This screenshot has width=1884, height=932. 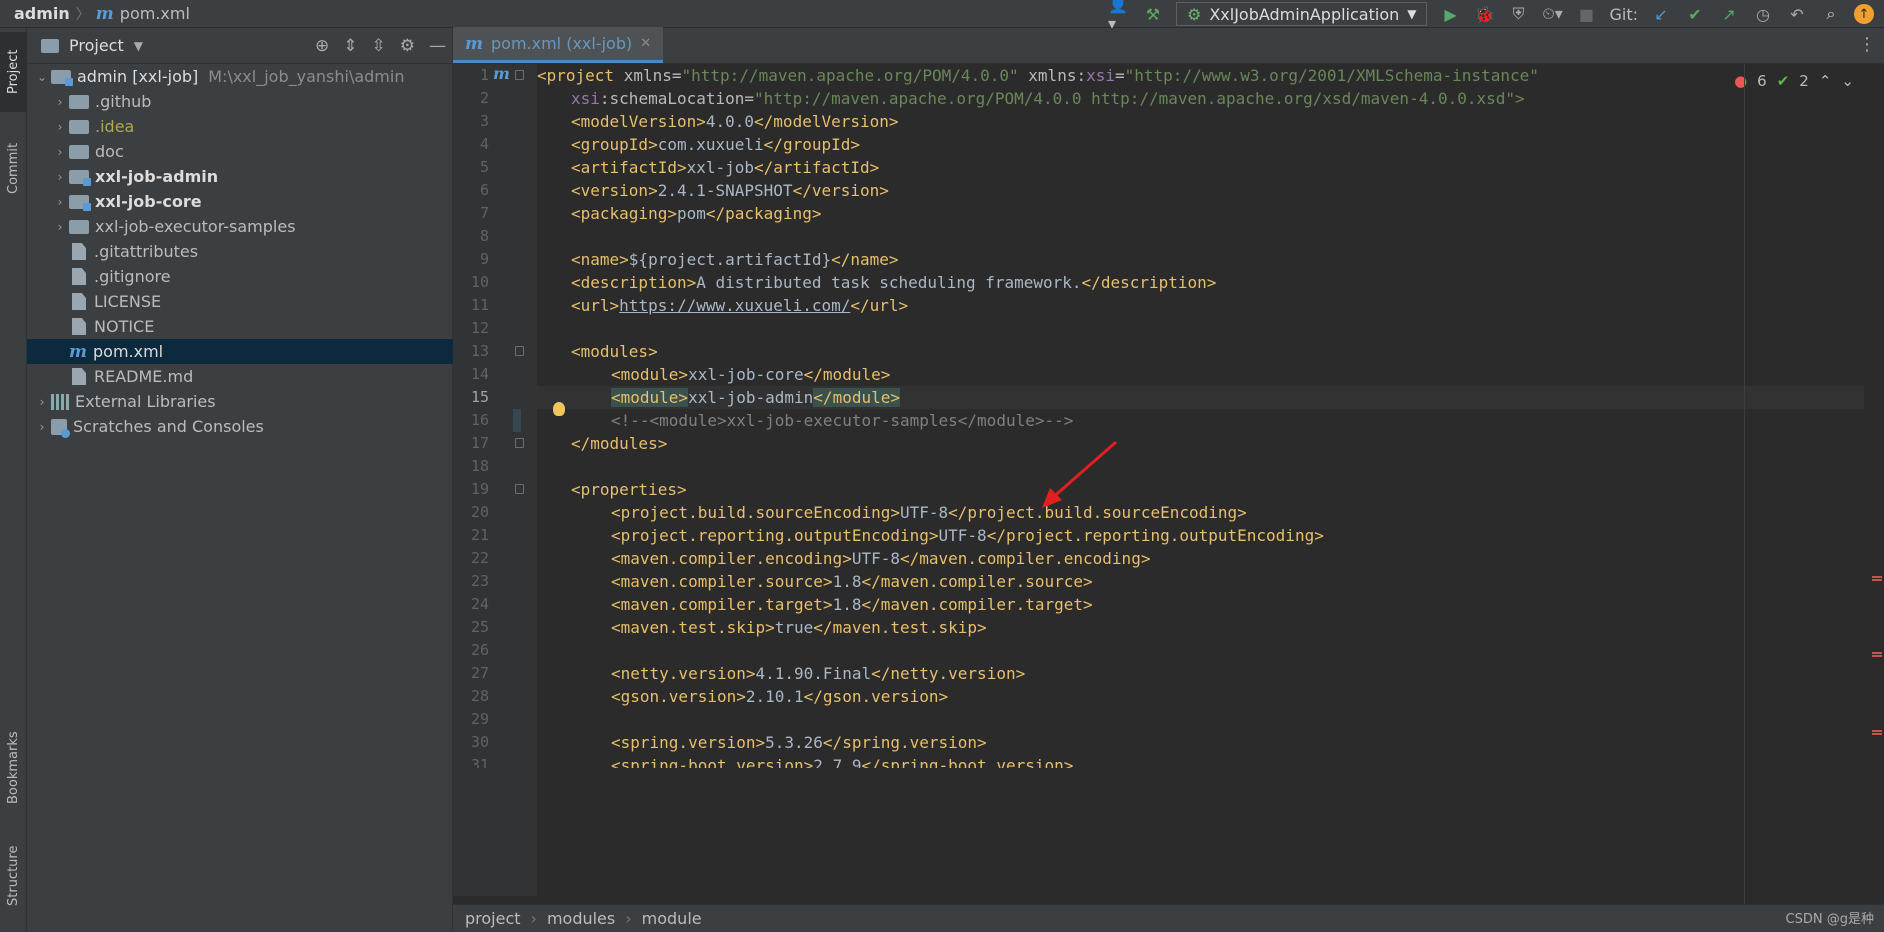 What do you see at coordinates (240, 126) in the screenshot?
I see `tree-item-idea: › .idea` at bounding box center [240, 126].